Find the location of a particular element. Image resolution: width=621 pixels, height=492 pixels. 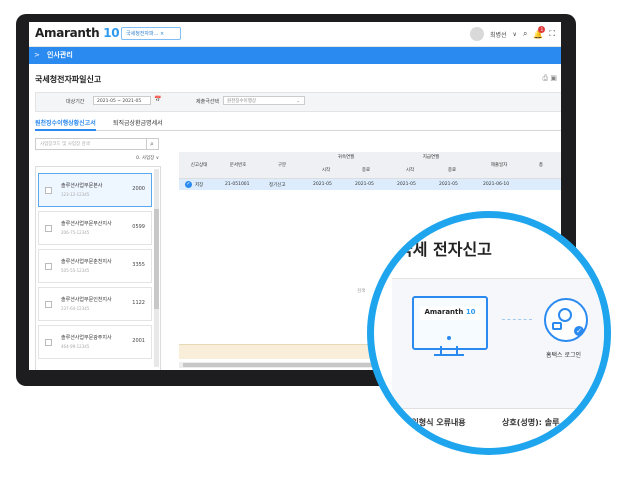

notification-badge: 1 is located at coordinates (542, 29).